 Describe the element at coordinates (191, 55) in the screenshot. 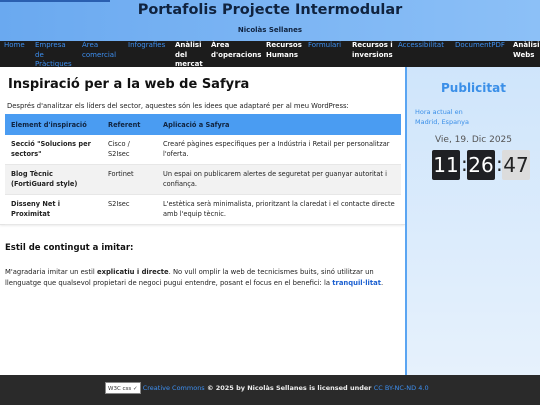

I see `nav-analisi-mercat: Anàlisi del mercat` at that location.